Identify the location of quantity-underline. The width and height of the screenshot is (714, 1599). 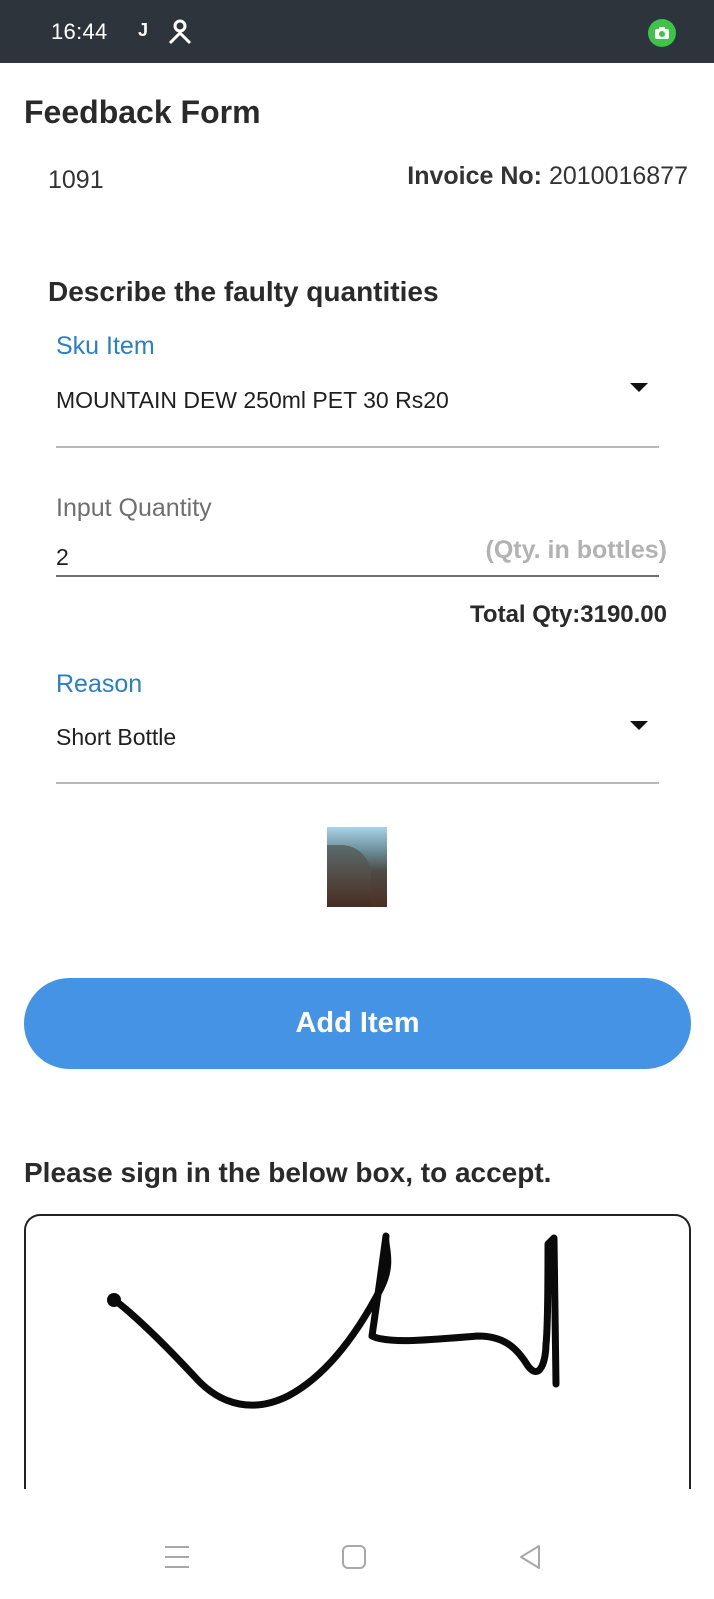
(357, 576).